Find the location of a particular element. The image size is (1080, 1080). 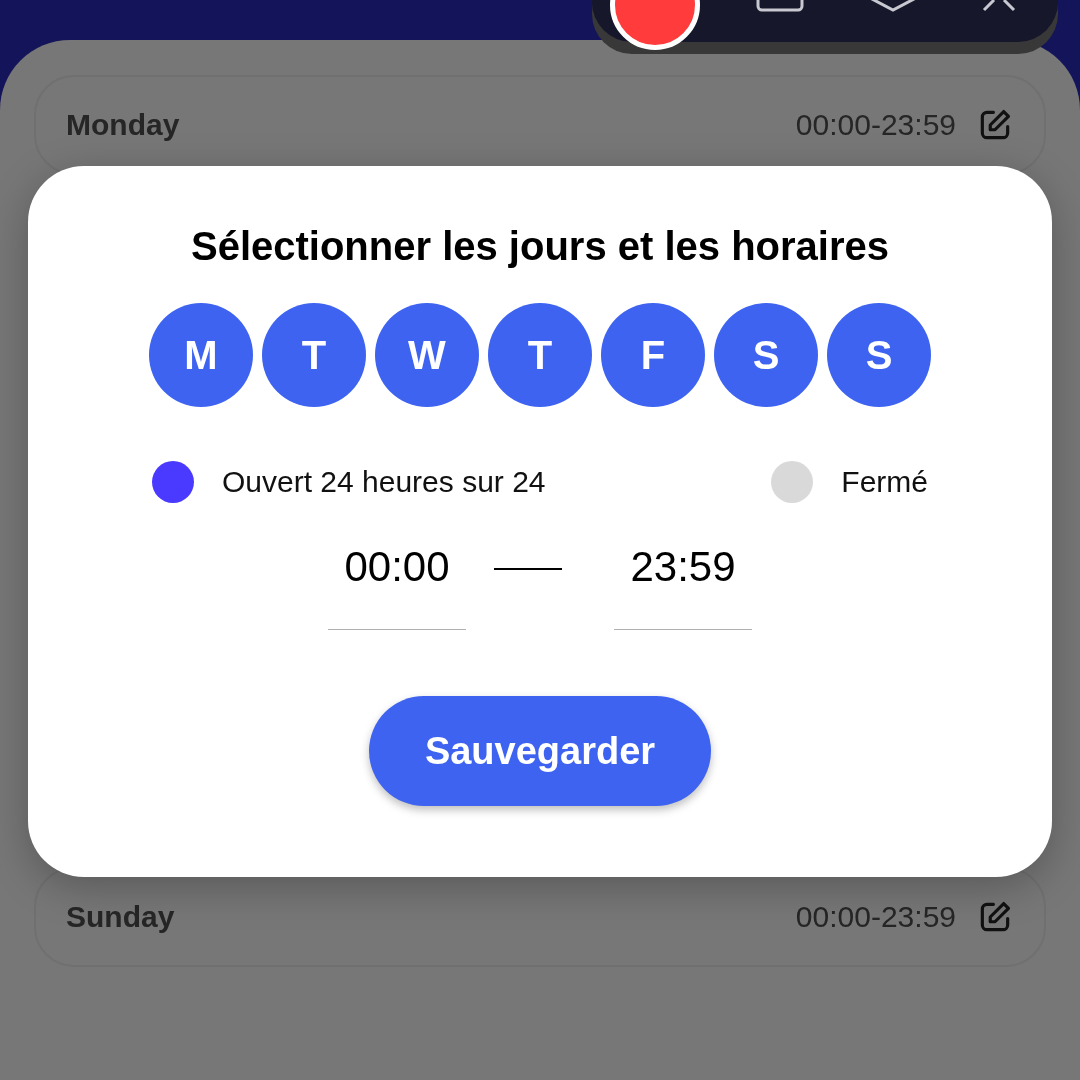

day-toggle: W is located at coordinates (427, 355).